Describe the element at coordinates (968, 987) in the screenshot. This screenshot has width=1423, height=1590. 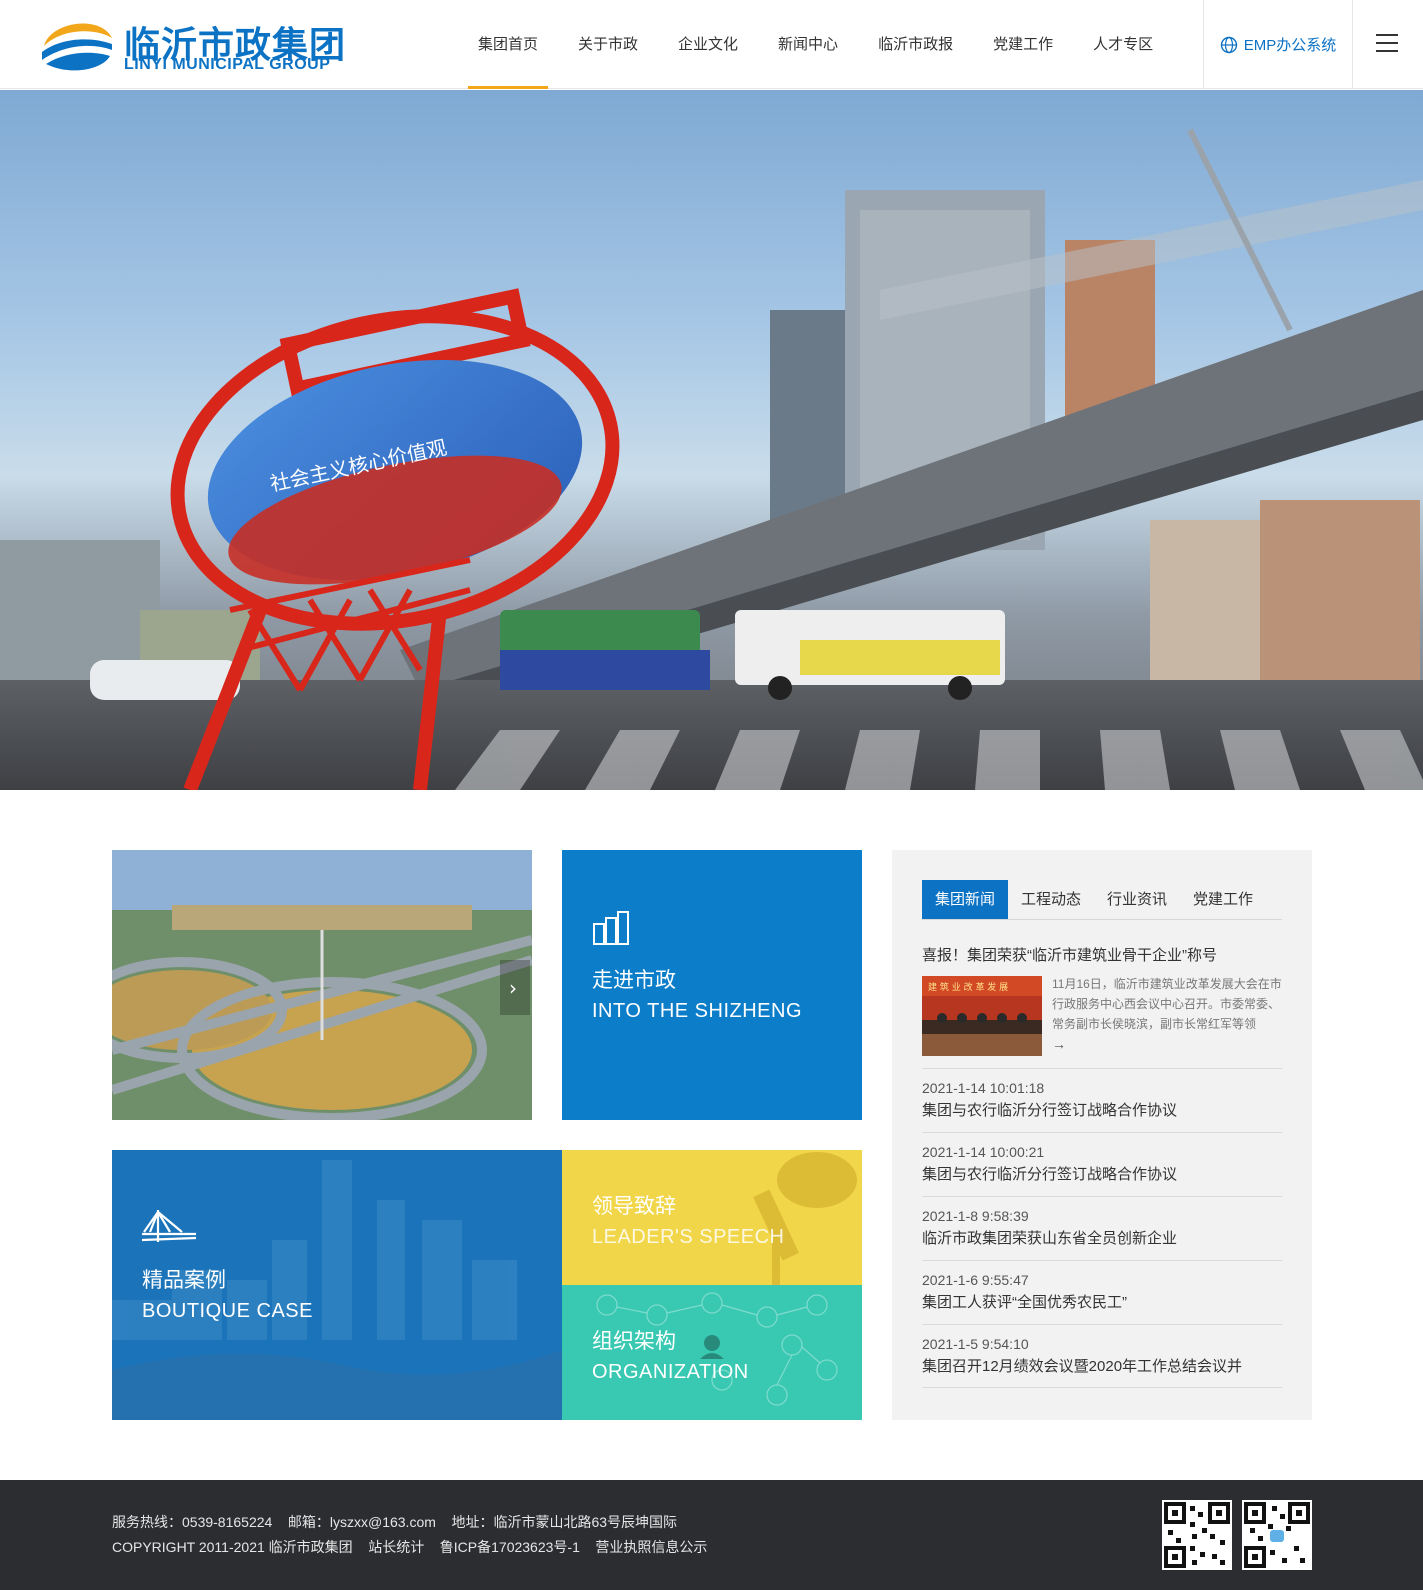
I see `thumb-banner-text: 建 筑 业 改 革 发 展` at that location.